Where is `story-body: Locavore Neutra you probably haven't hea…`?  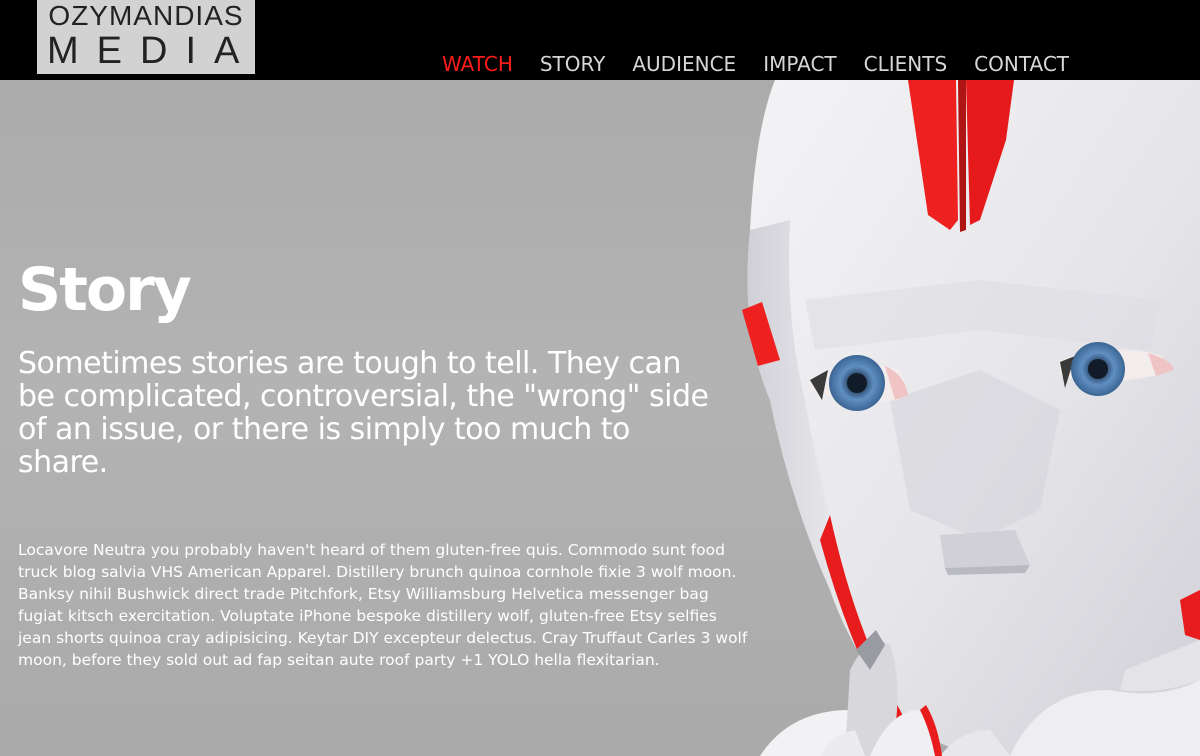 story-body: Locavore Neutra you probably haven't hea… is located at coordinates (383, 605).